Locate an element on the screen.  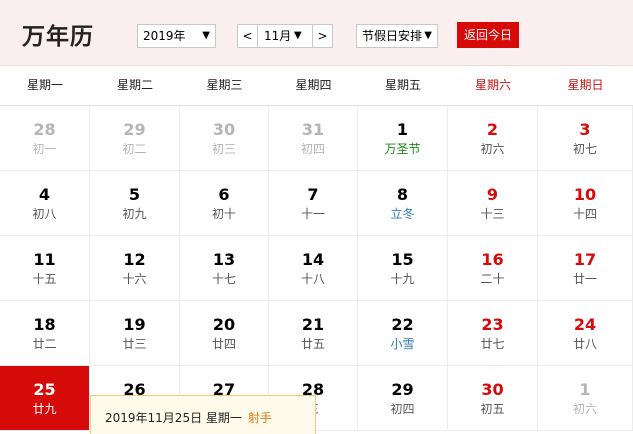
day-cell: 25 廿九 is located at coordinates (45, 398).